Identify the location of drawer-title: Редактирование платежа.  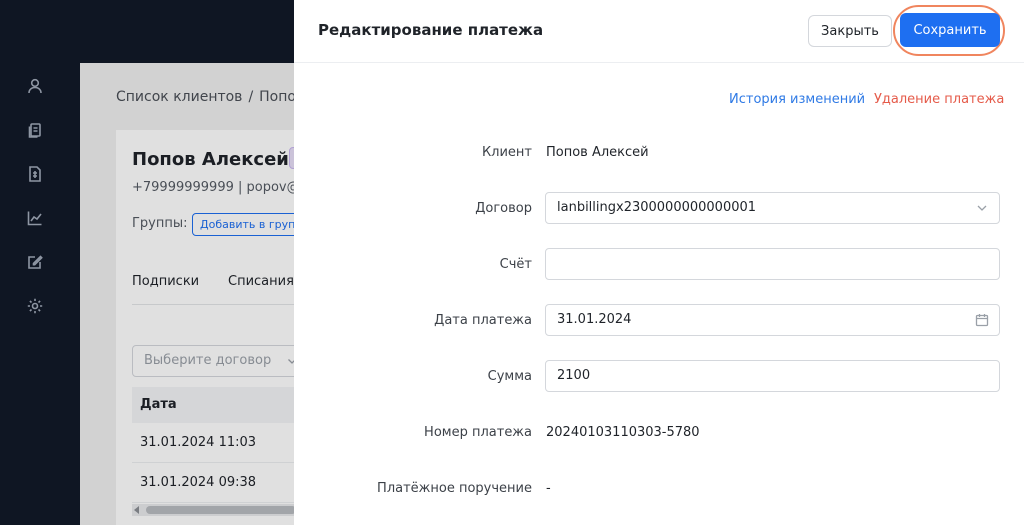
(431, 30).